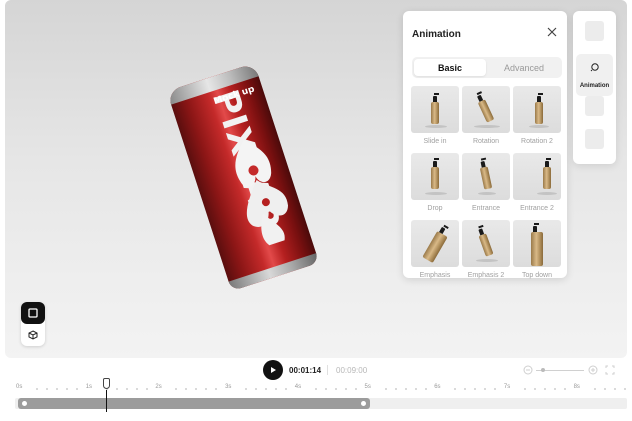  What do you see at coordinates (367, 387) in the screenshot?
I see `ruler-label: 5s` at bounding box center [367, 387].